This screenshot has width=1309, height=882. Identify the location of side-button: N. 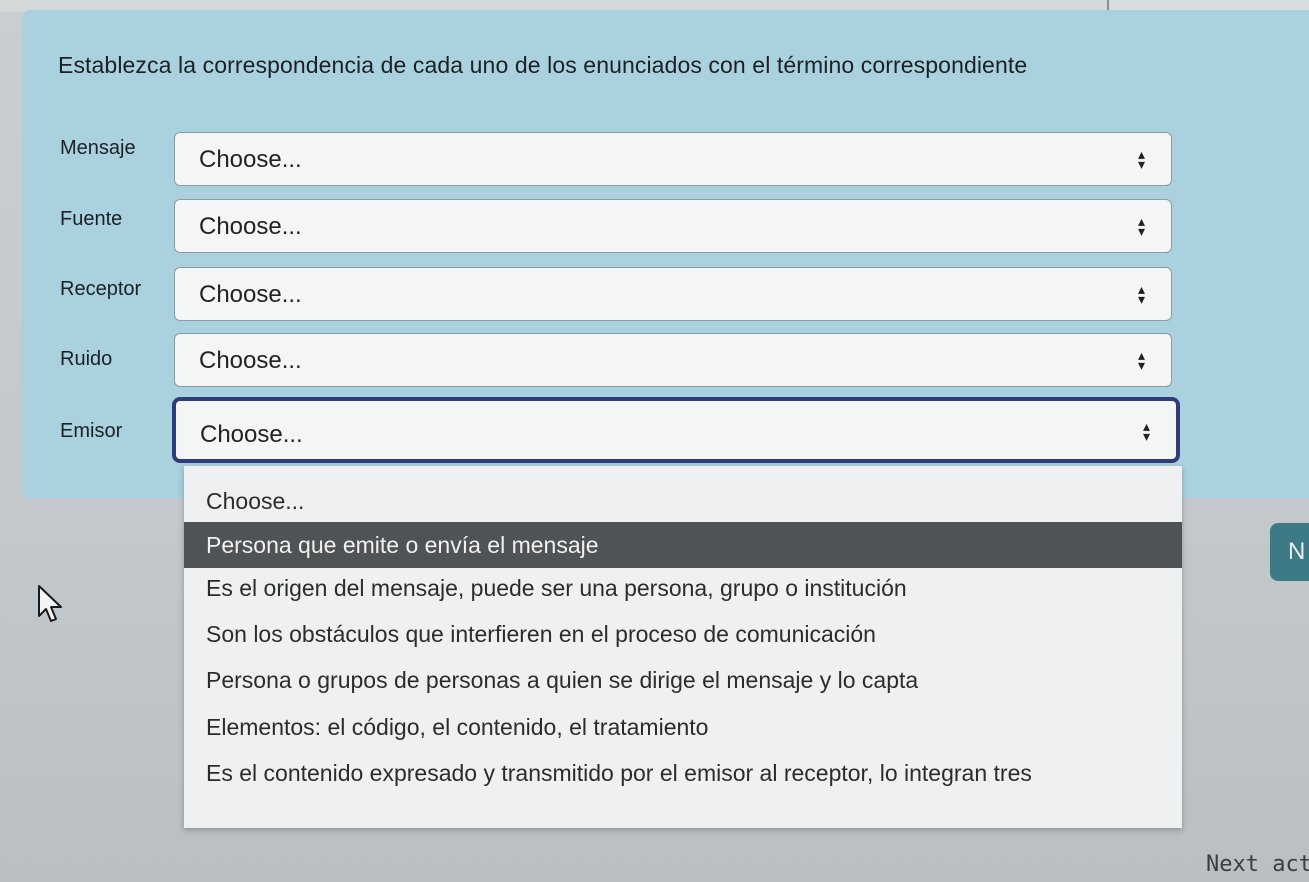
(1289, 552).